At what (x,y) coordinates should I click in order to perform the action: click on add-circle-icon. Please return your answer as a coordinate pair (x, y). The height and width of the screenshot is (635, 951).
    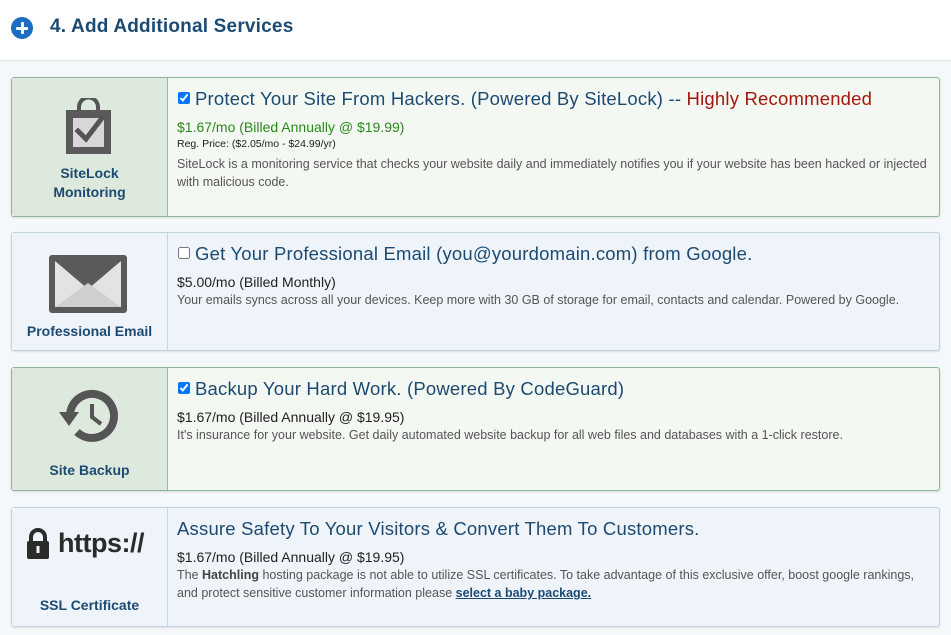
    Looking at the image, I should click on (22, 28).